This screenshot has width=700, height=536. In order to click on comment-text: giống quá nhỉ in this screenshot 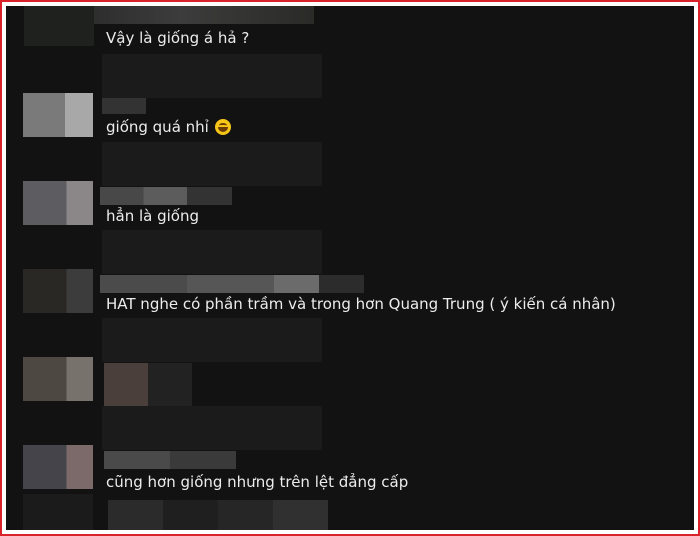, I will do `click(168, 127)`.